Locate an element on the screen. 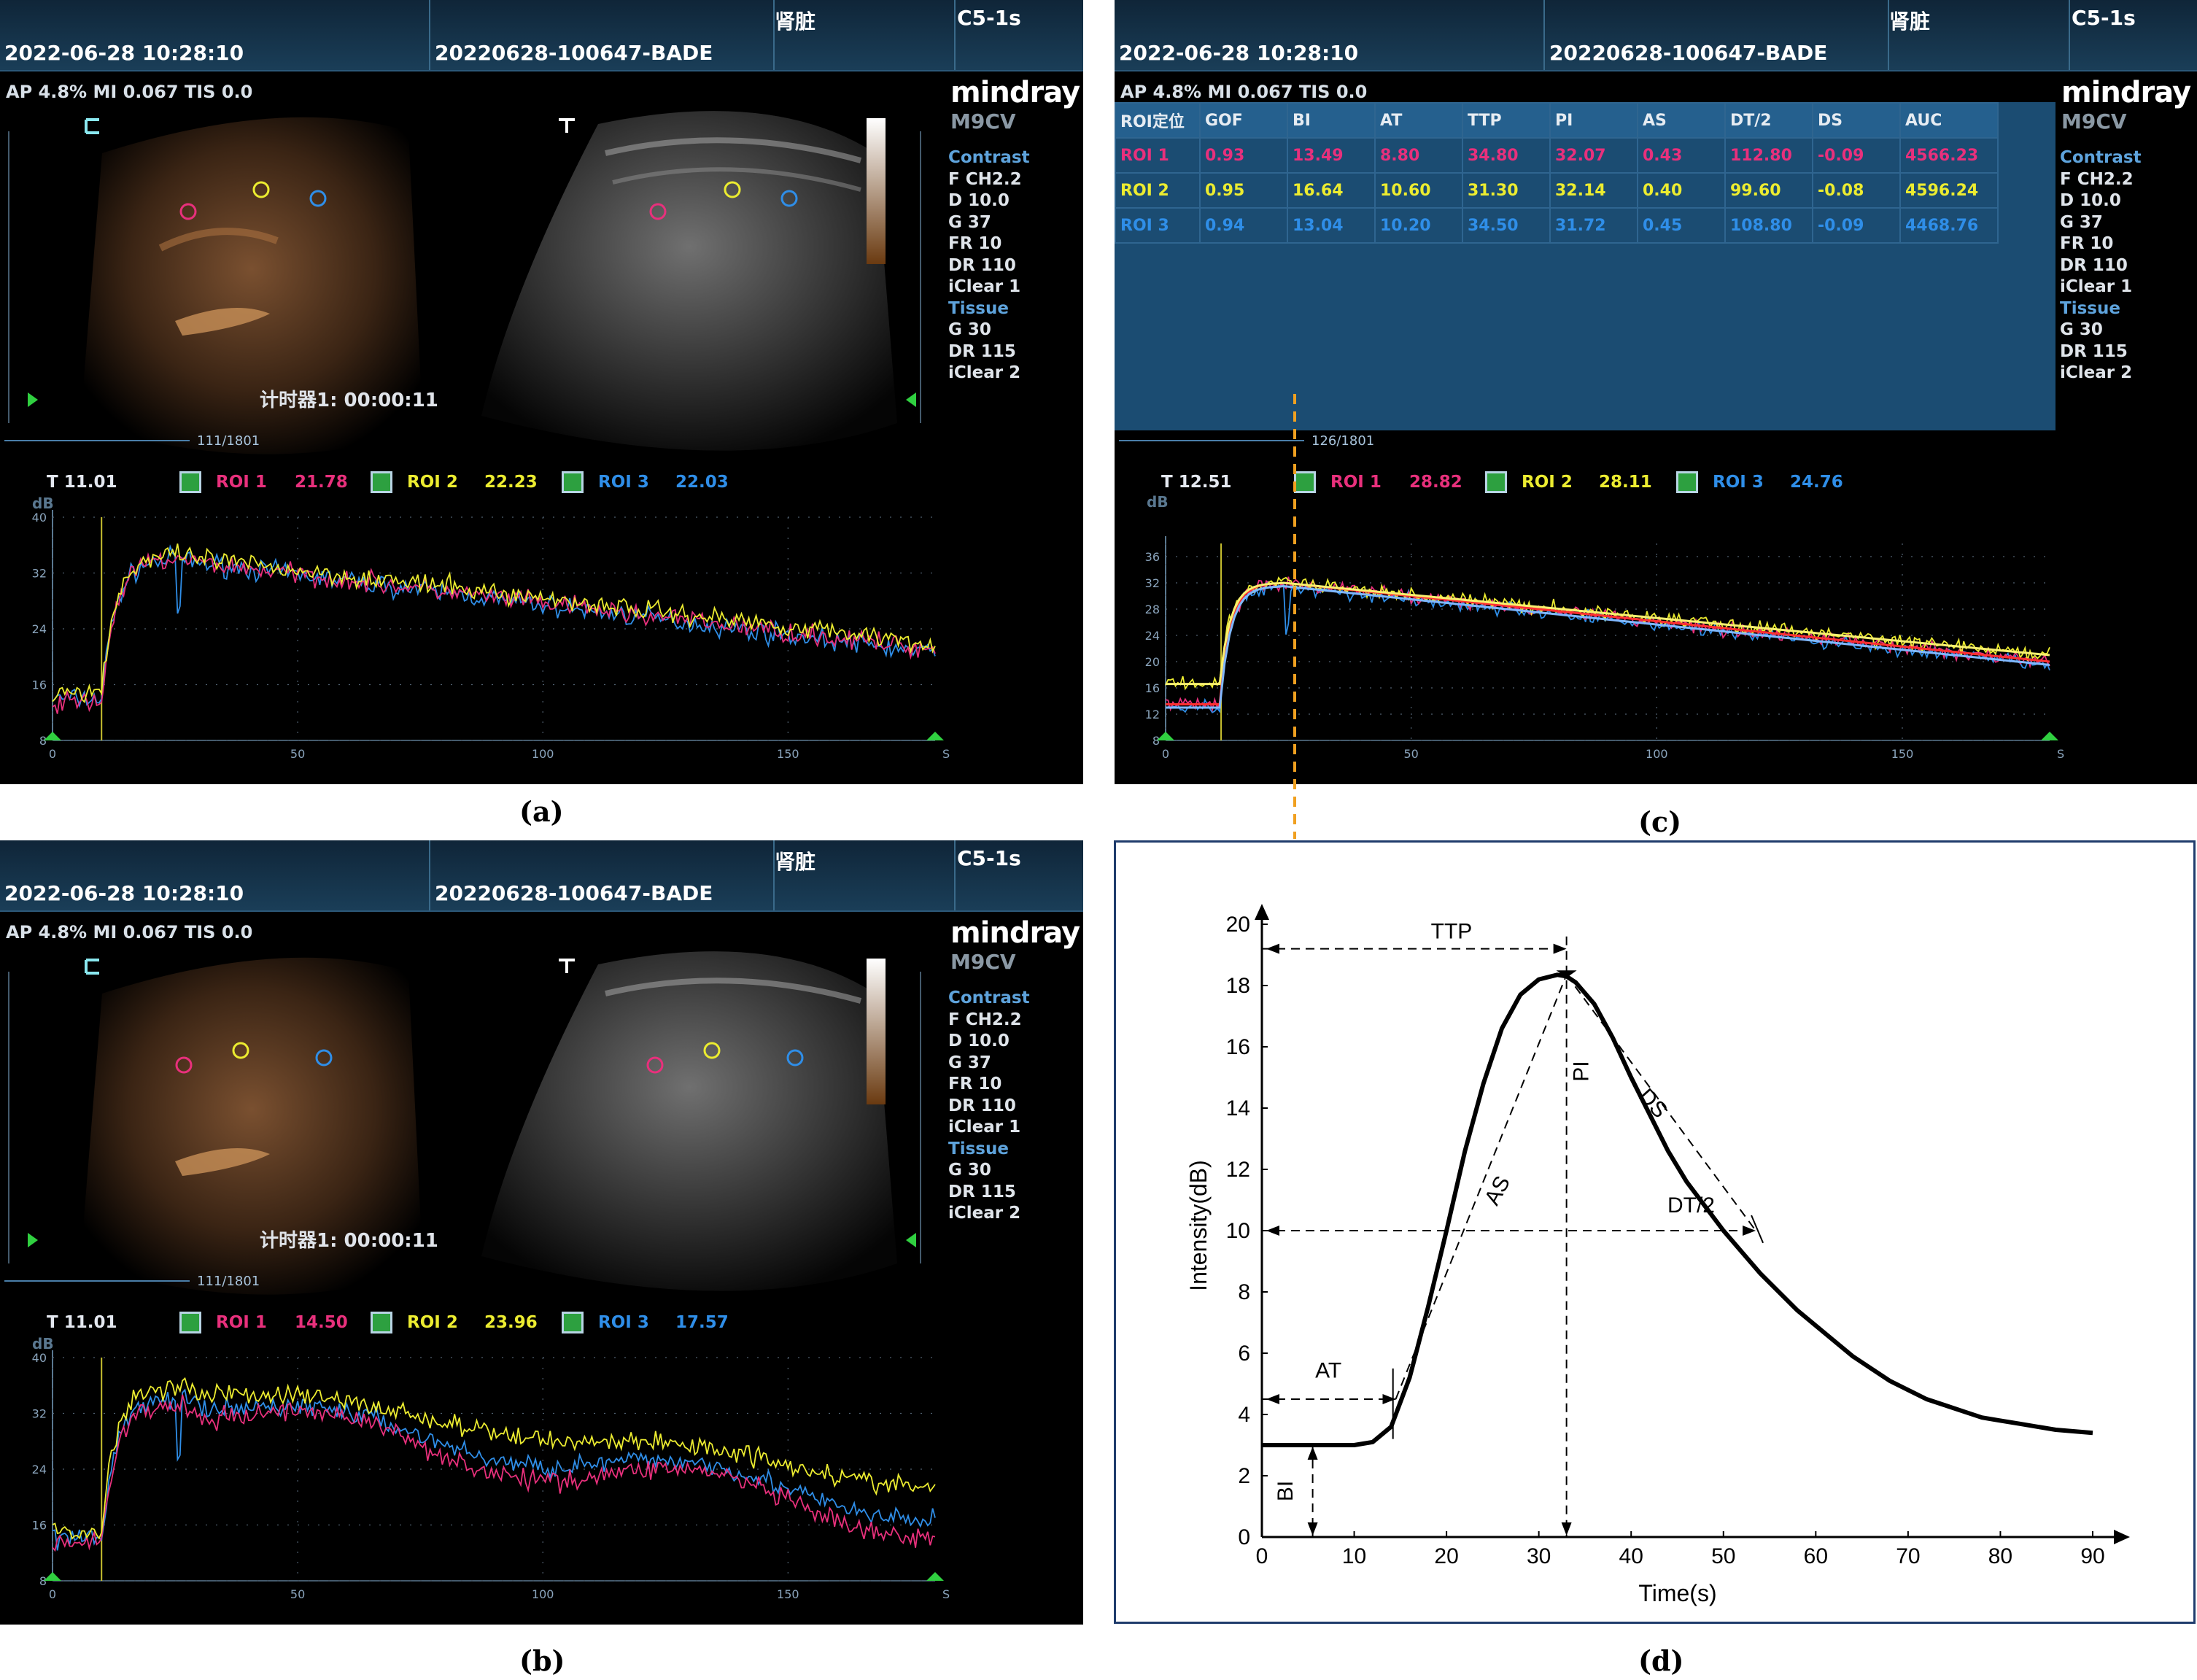  roi1-value: 14.50 is located at coordinates (321, 1322).